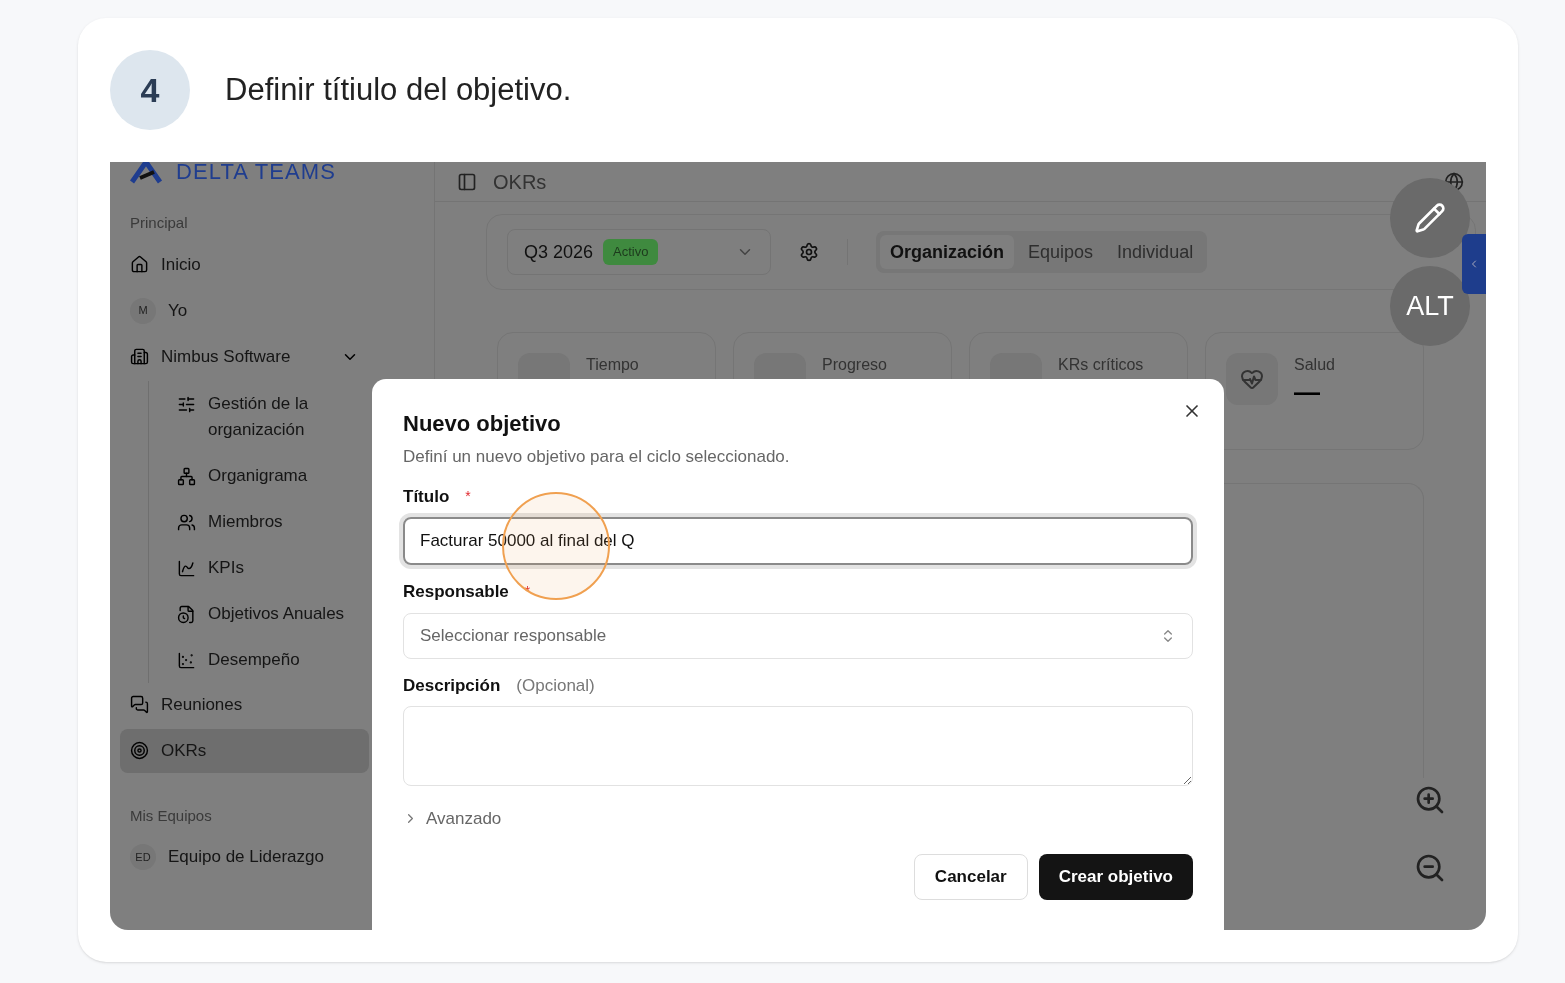 This screenshot has width=1565, height=983. What do you see at coordinates (1061, 252) in the screenshot?
I see `view-tab: Equipos` at bounding box center [1061, 252].